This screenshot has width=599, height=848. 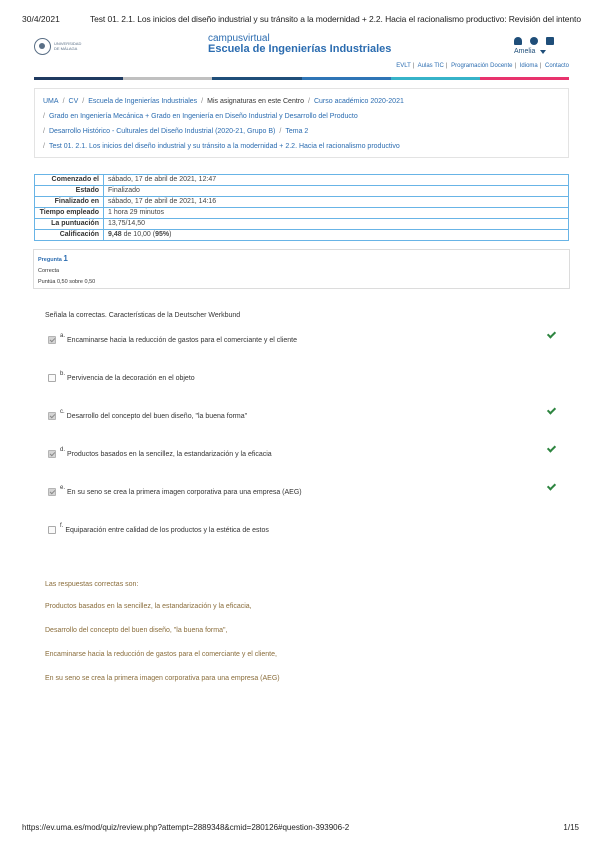 I want to click on summary-row: La puntuación 13,75/14,50, so click(x=301, y=224).